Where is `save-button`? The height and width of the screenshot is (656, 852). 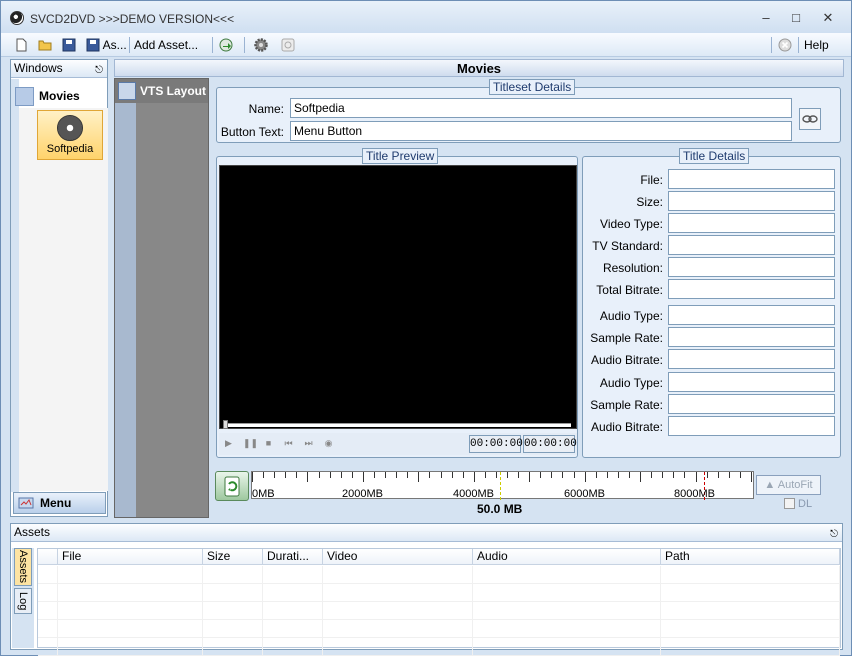 save-button is located at coordinates (69, 45).